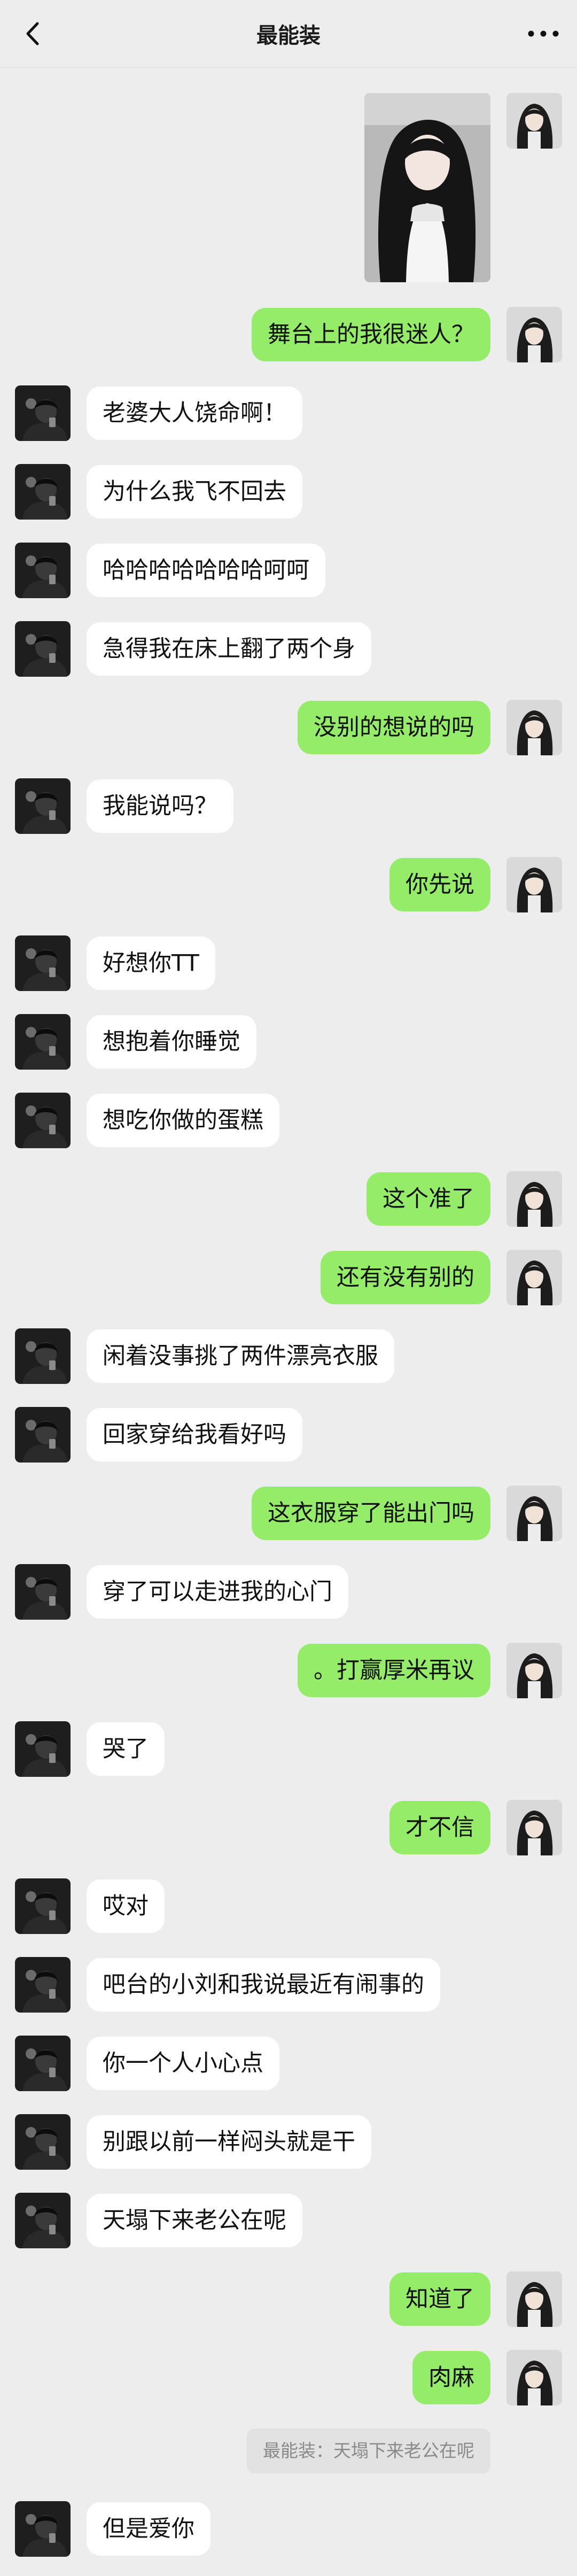  What do you see at coordinates (148, 2529) in the screenshot?
I see `message-bubble: 但是爱你` at bounding box center [148, 2529].